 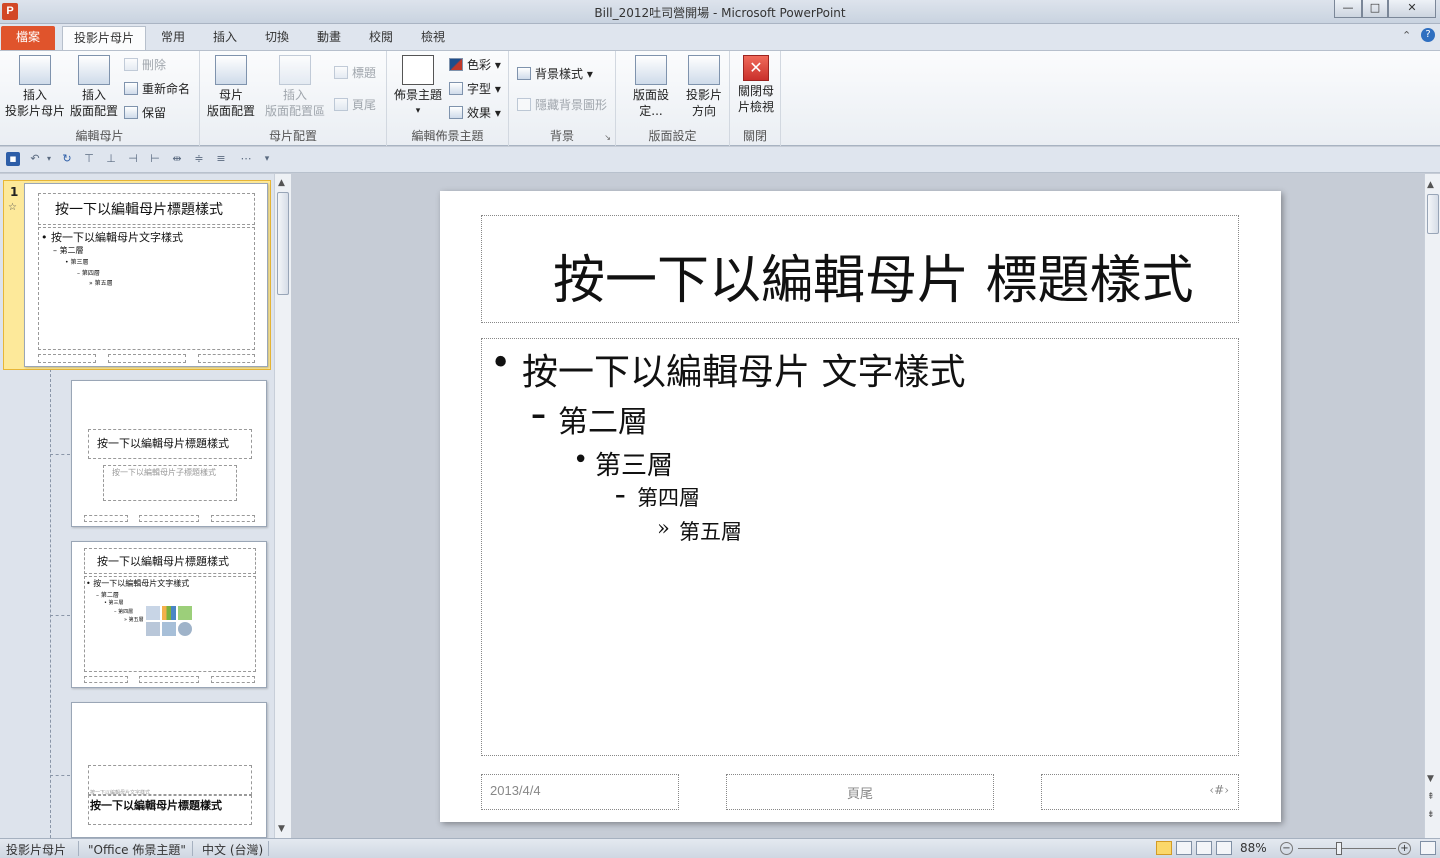 I want to click on reading-view-icon, so click(x=1204, y=848).